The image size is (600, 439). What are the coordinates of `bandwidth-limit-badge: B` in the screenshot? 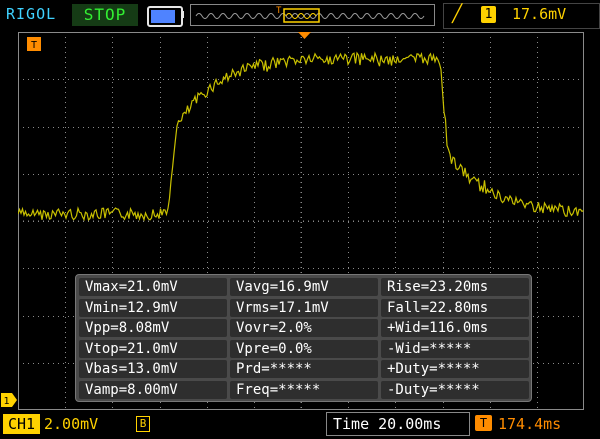 It's located at (143, 424).